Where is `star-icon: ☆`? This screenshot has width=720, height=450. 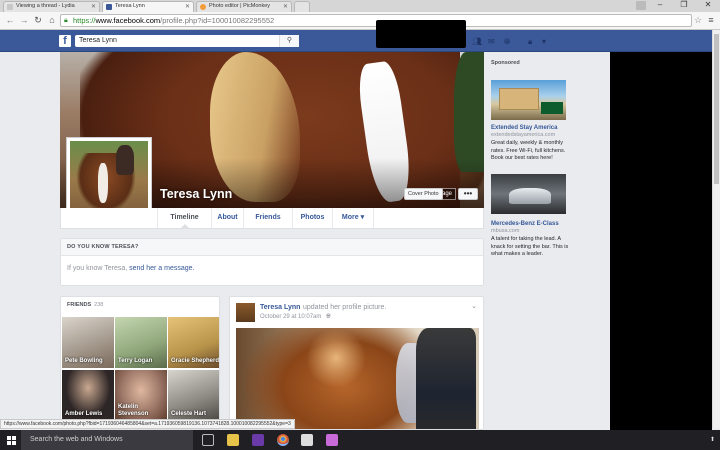 star-icon: ☆ is located at coordinates (698, 20).